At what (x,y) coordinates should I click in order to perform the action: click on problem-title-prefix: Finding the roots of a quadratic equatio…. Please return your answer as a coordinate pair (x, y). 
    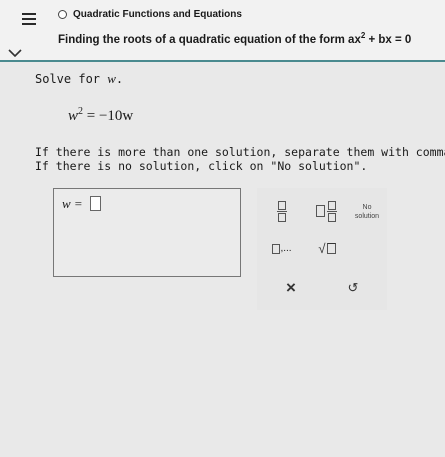
    Looking at the image, I should click on (209, 39).